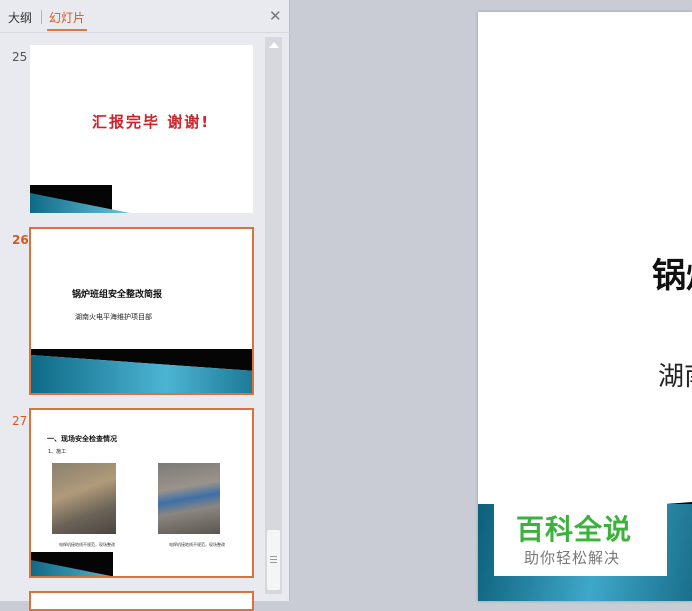  I want to click on tab-divider, so click(145, 32).